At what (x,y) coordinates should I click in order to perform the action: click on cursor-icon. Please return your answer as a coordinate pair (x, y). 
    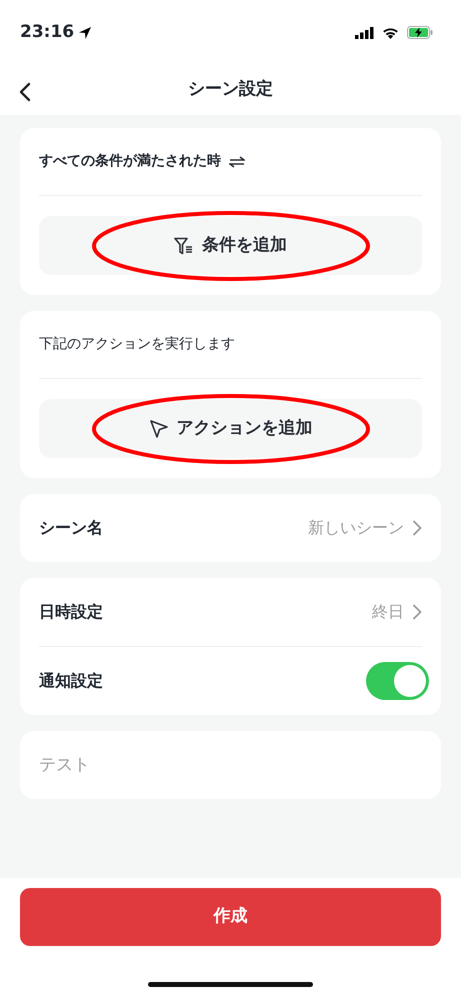
    Looking at the image, I should click on (158, 428).